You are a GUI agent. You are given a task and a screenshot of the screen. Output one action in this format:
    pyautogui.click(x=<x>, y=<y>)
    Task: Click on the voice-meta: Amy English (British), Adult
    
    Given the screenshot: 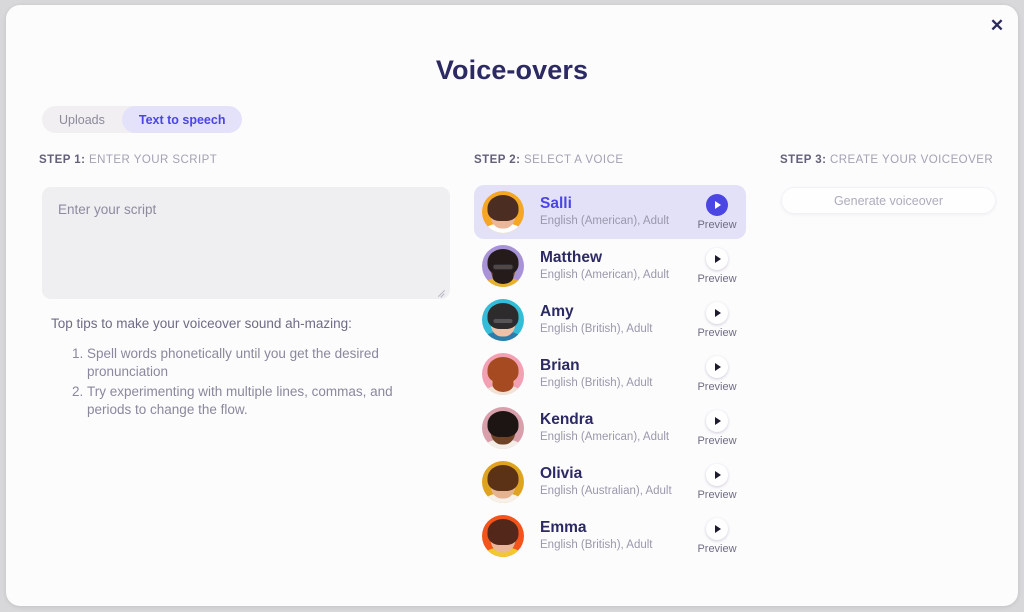 What is the action you would take?
    pyautogui.click(x=608, y=320)
    